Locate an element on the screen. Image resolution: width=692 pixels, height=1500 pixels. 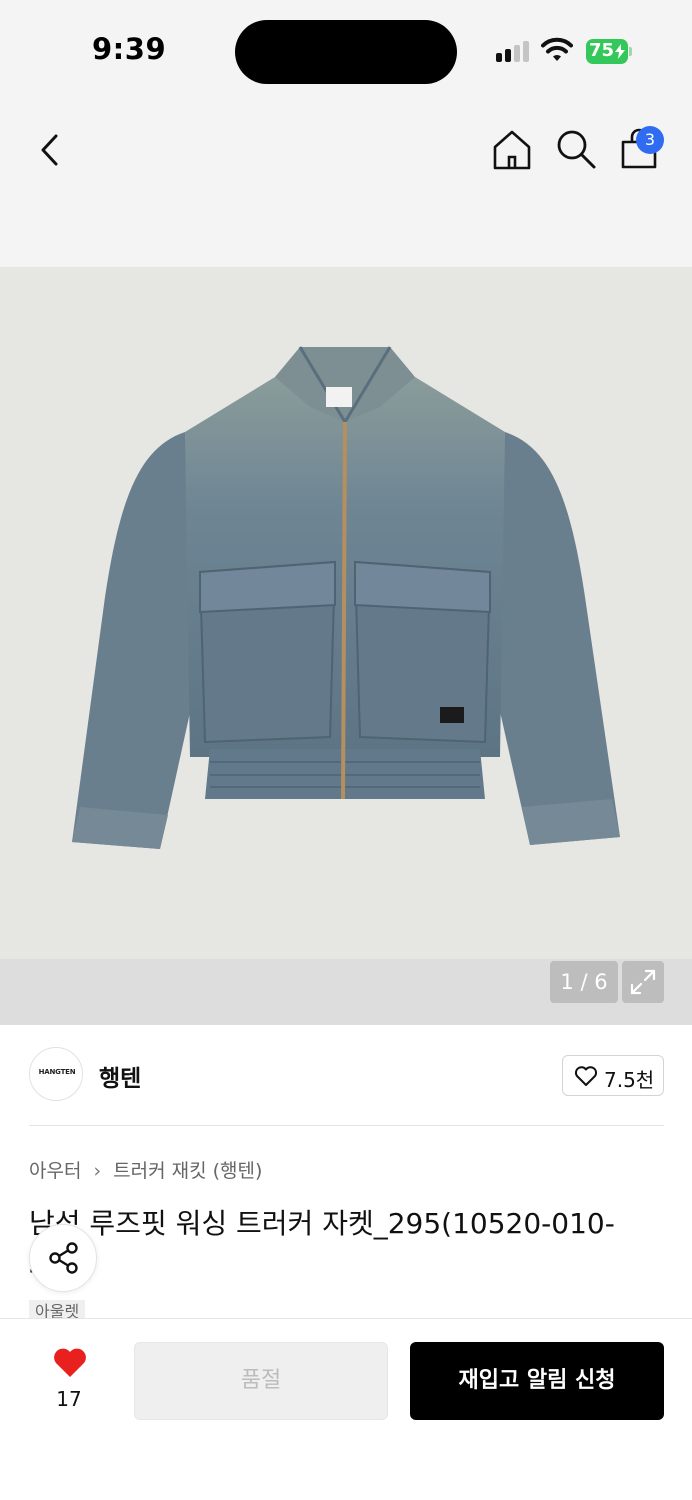
divider is located at coordinates (346, 1125).